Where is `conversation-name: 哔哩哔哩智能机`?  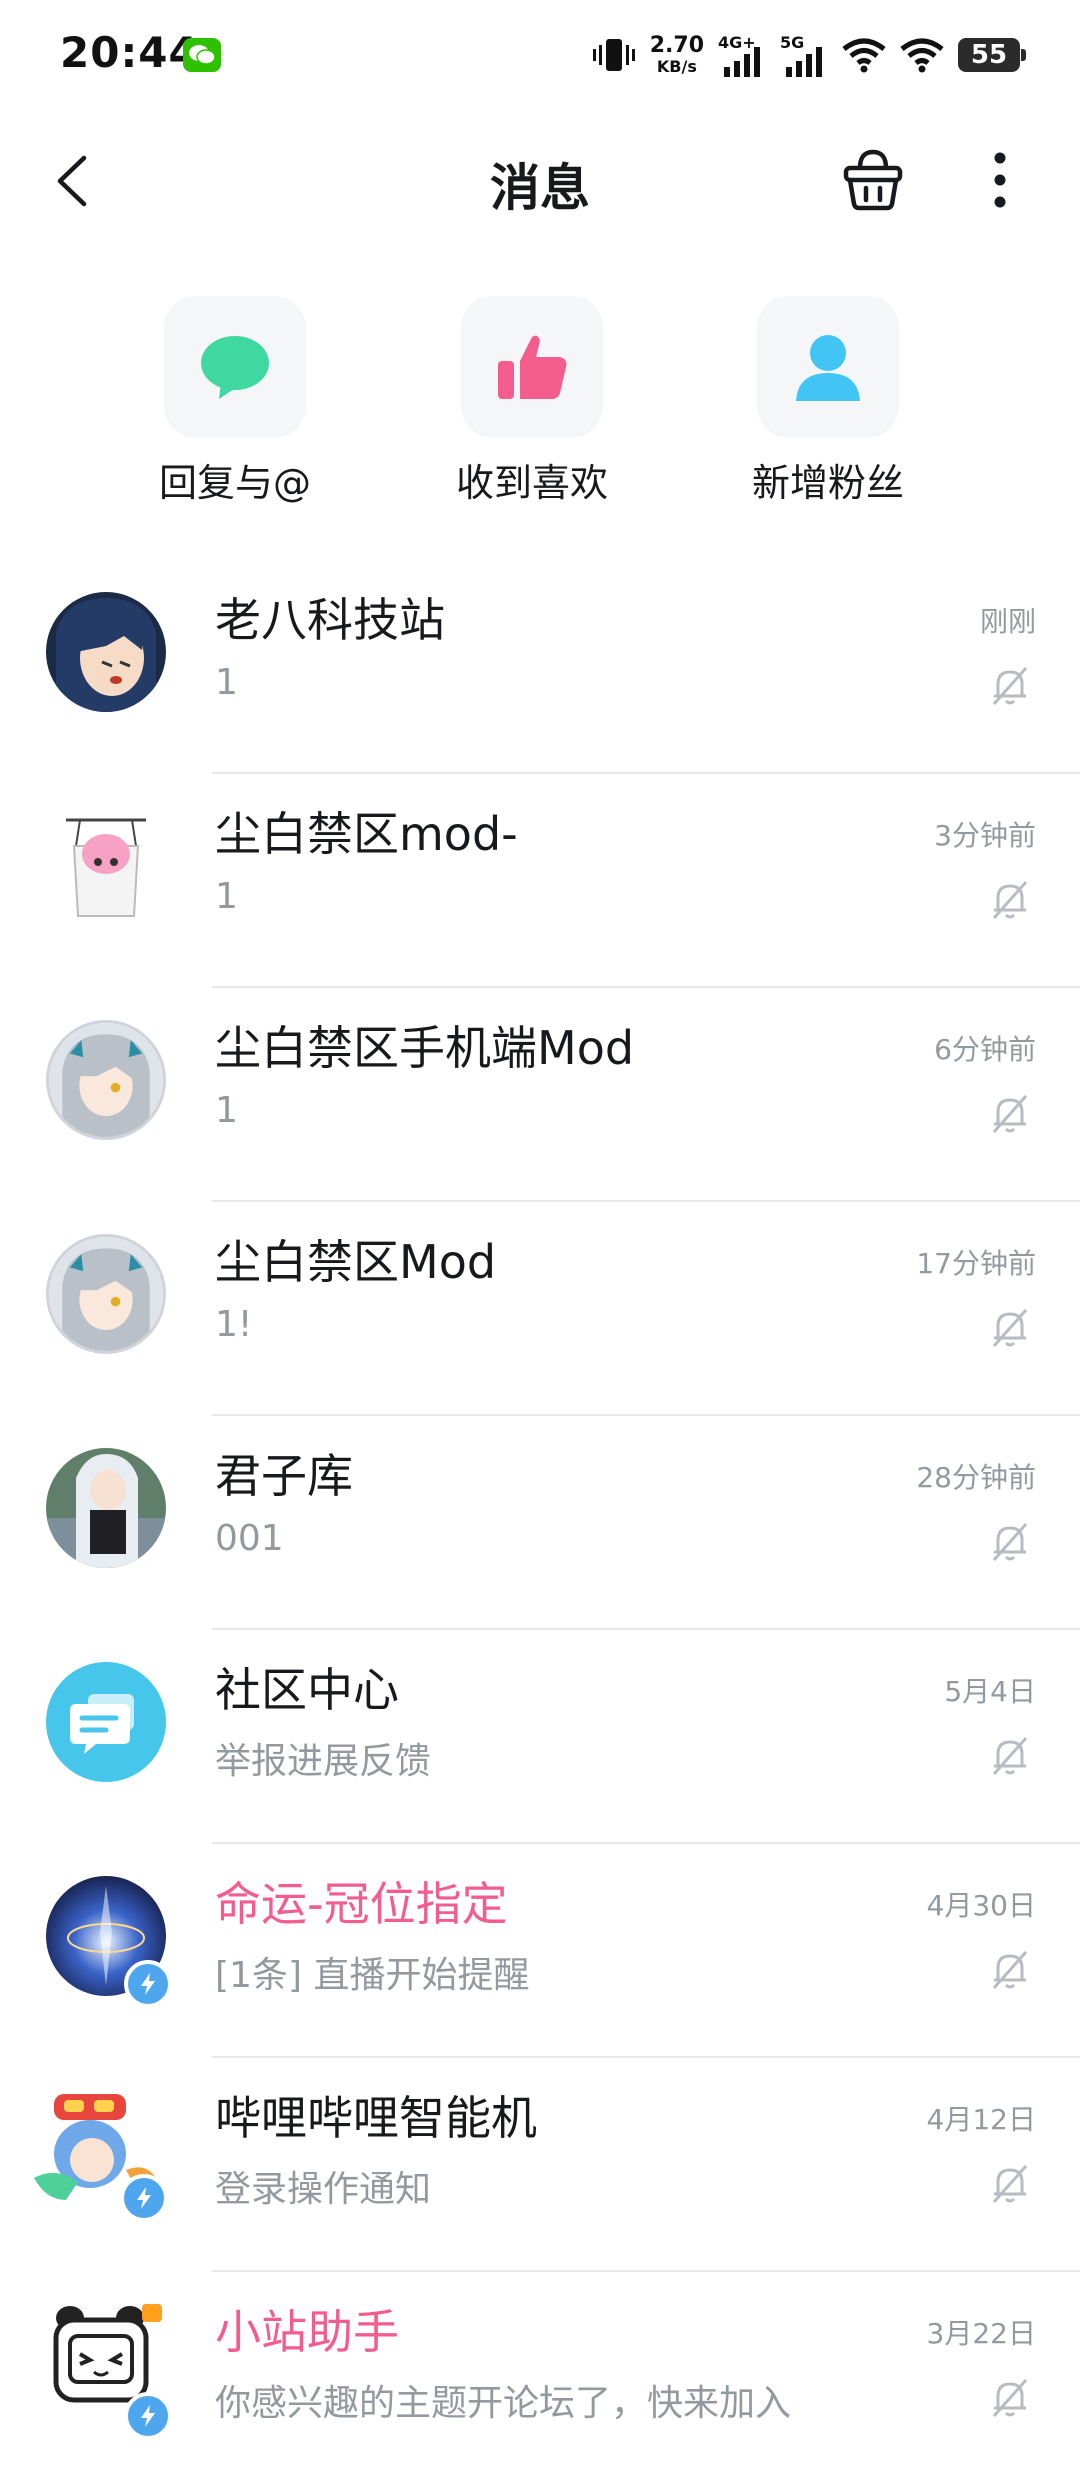 conversation-name: 哔哩哔哩智能机 is located at coordinates (376, 2118).